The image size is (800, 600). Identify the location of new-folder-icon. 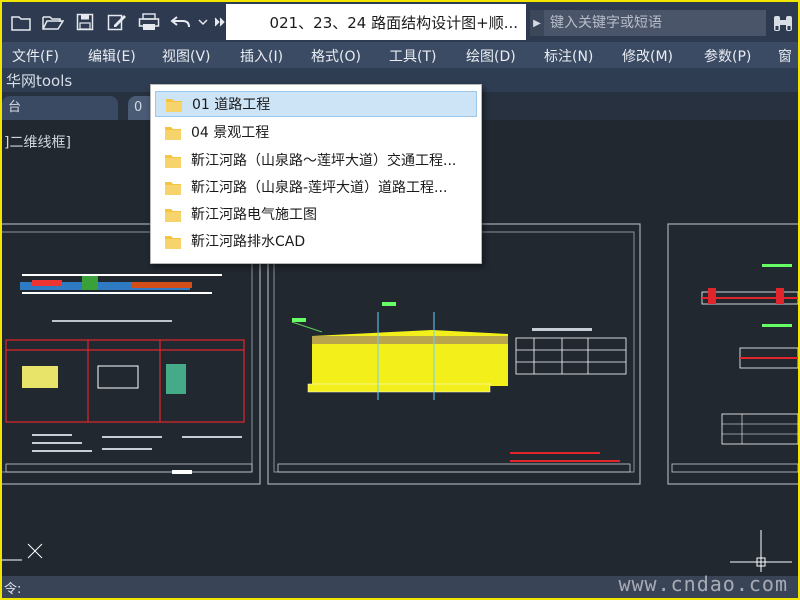
(21, 22).